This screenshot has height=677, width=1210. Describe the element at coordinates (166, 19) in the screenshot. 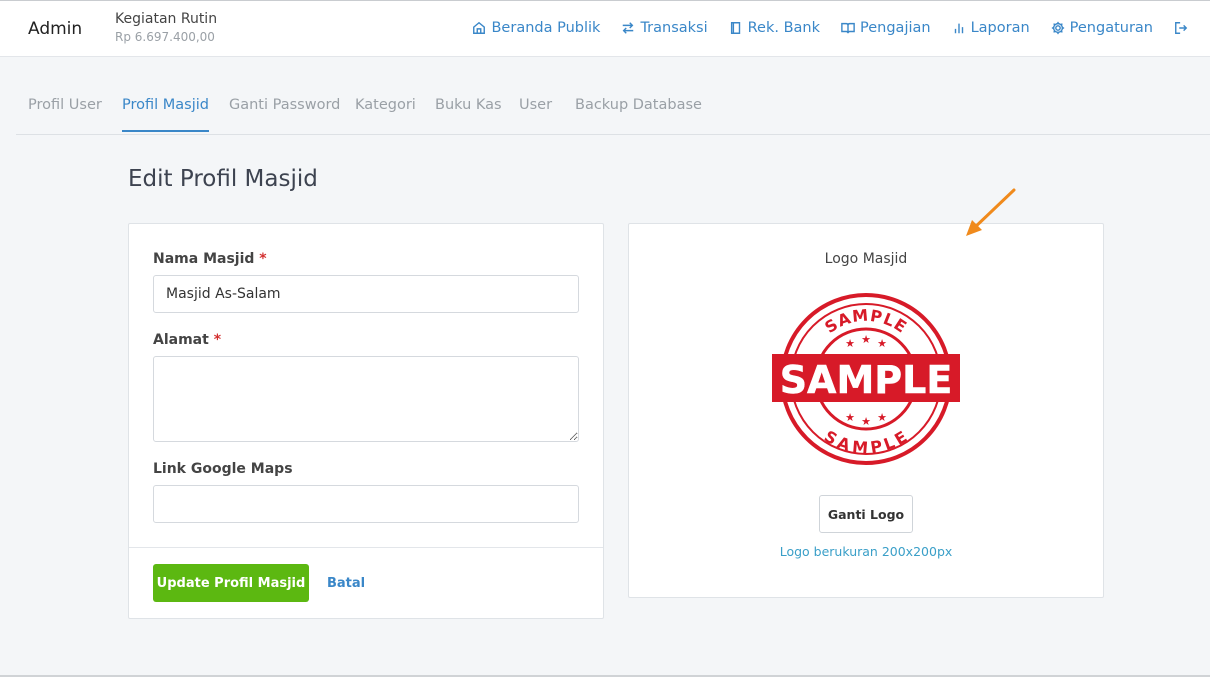

I see `activity-name: Kegiatan Rutin` at that location.